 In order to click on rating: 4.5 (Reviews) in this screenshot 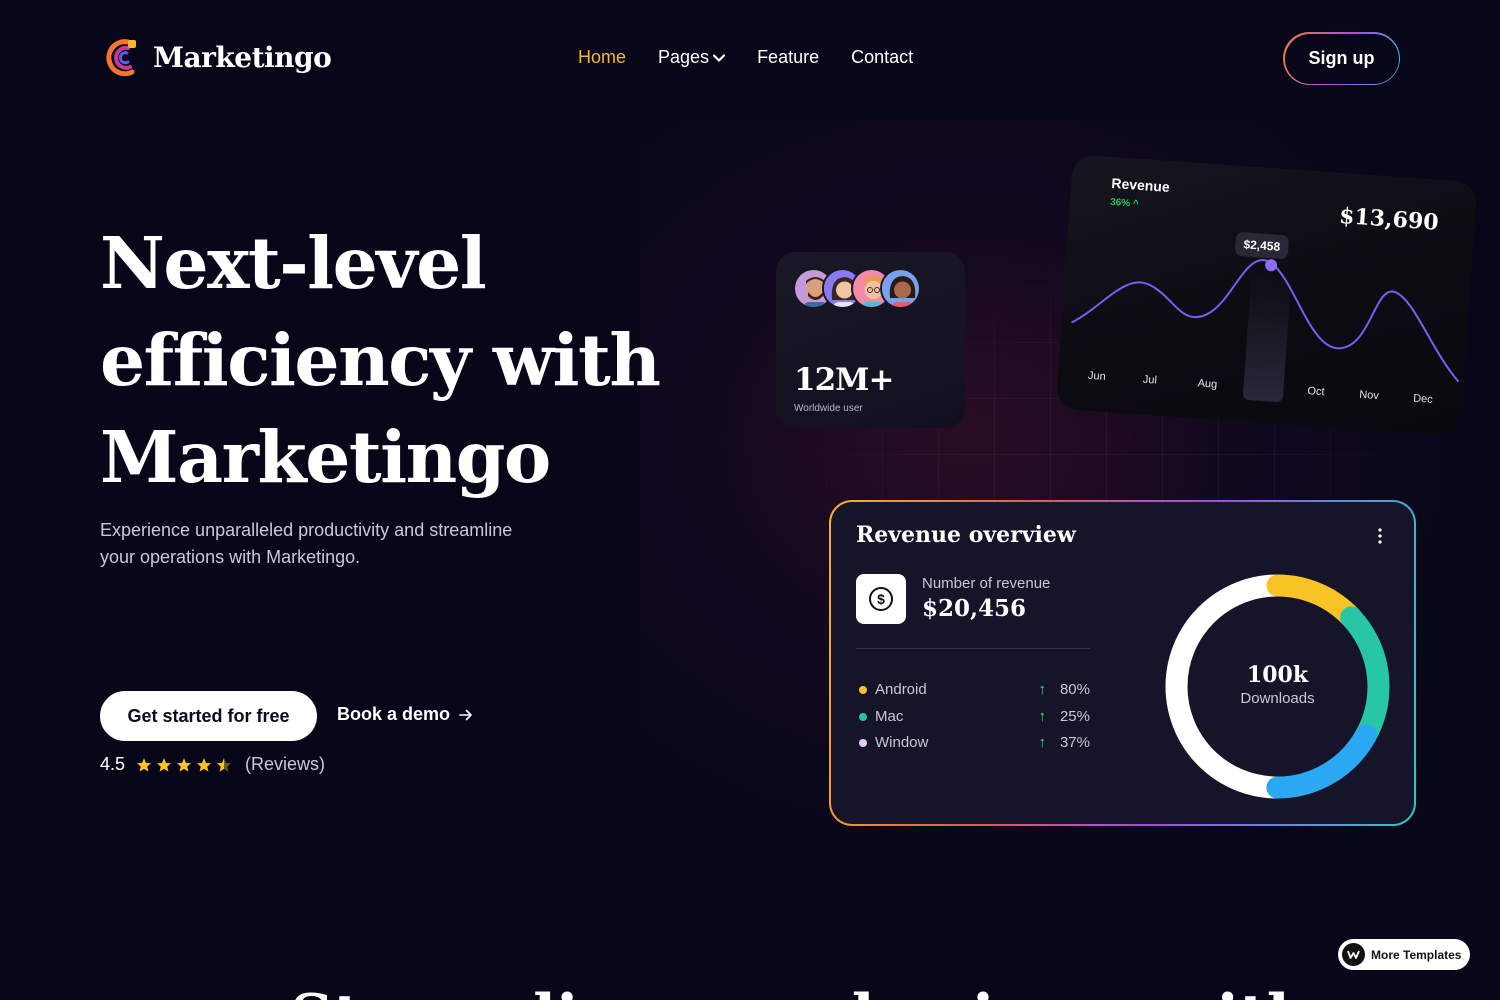, I will do `click(212, 764)`.